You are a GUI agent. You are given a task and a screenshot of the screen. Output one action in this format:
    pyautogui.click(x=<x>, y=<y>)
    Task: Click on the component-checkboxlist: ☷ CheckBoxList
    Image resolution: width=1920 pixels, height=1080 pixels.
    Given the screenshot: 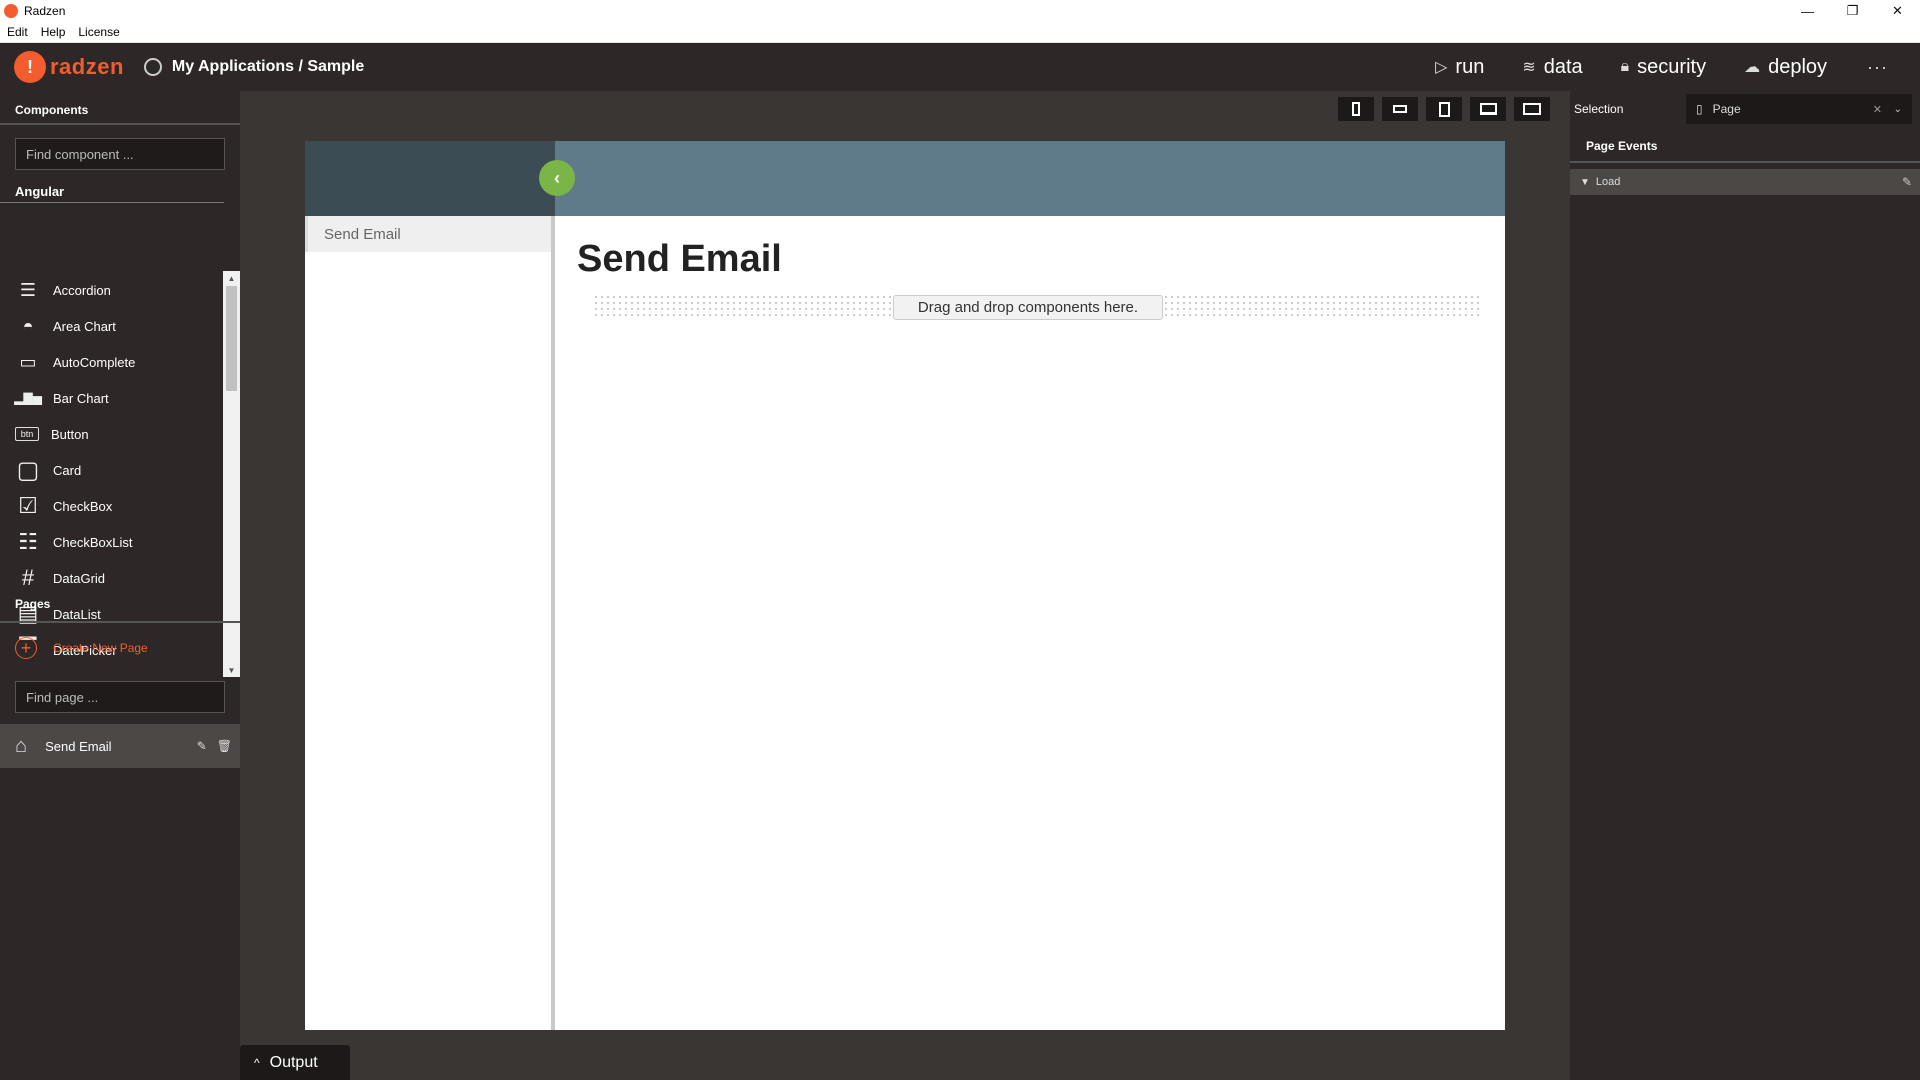 What is the action you would take?
    pyautogui.click(x=112, y=542)
    